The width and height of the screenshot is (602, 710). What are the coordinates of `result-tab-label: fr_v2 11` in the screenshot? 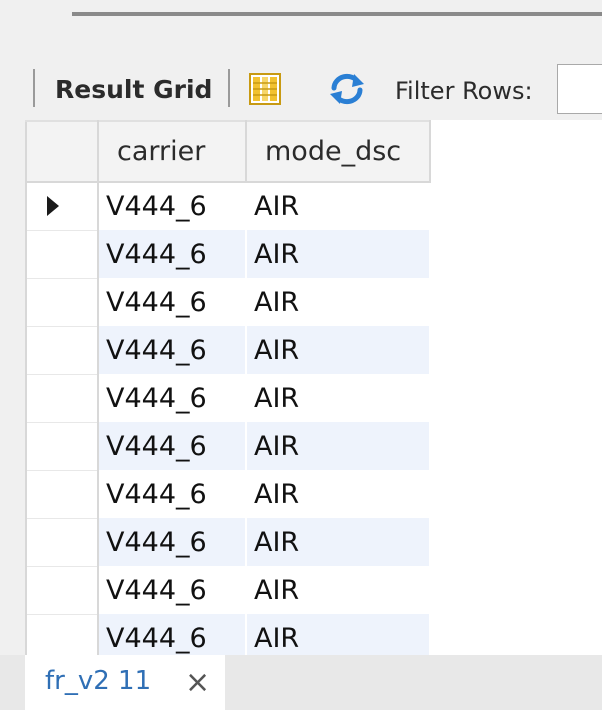 It's located at (98, 681).